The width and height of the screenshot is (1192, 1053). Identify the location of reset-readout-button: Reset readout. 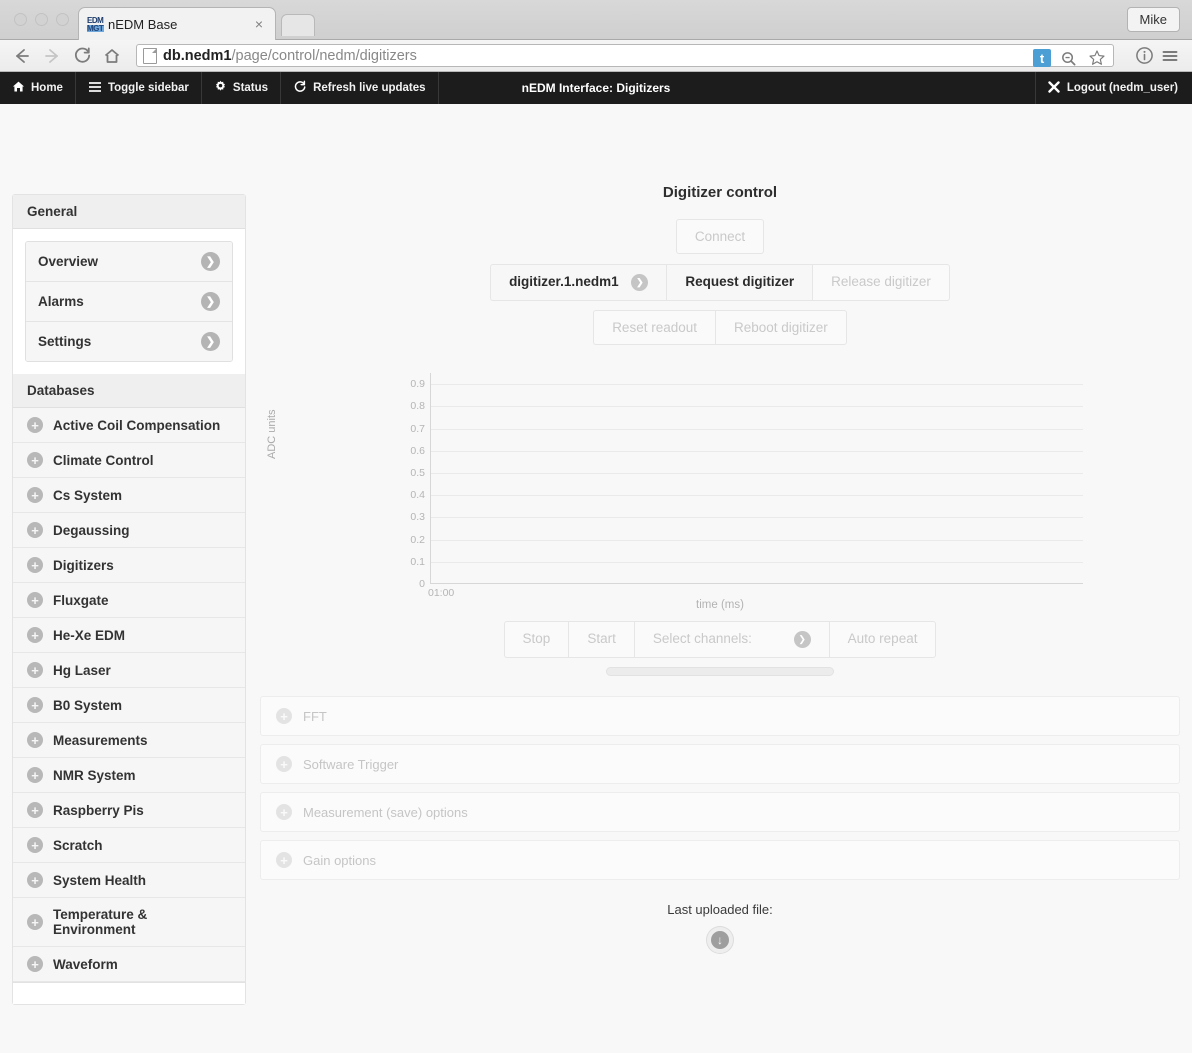
(654, 327).